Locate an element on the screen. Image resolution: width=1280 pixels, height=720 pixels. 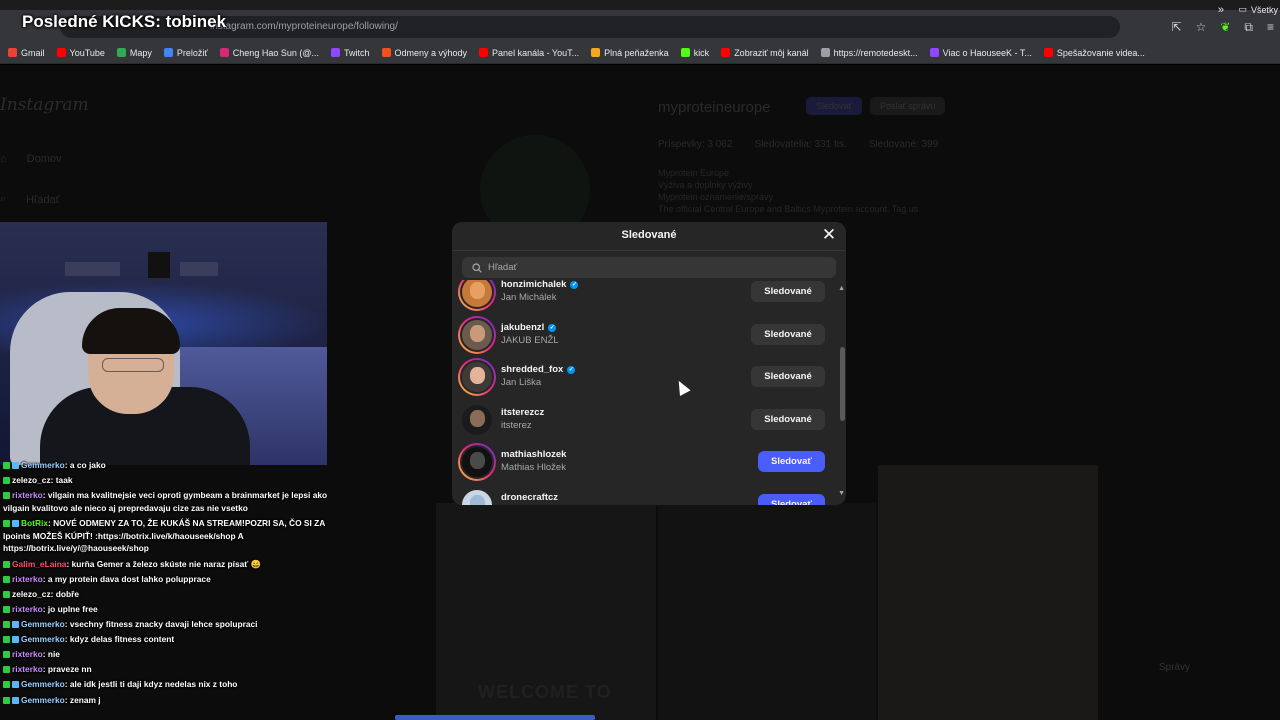
bookmark-label: YouTube is located at coordinates (87, 52).